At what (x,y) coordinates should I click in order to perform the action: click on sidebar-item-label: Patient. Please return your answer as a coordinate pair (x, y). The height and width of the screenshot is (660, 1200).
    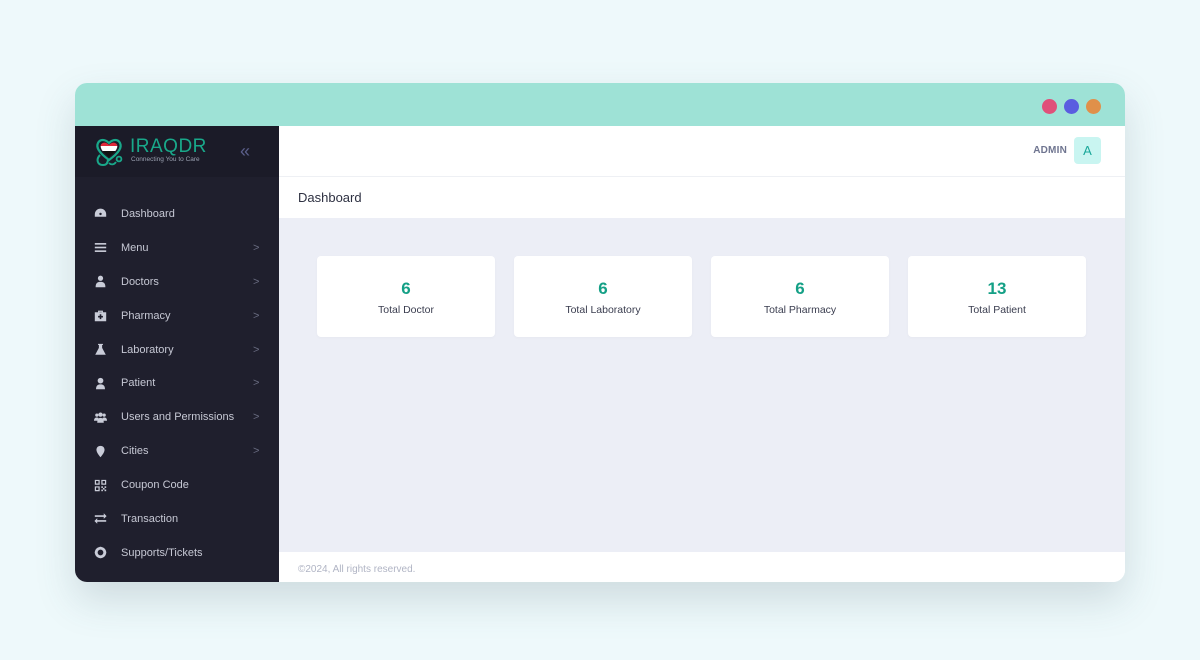
    Looking at the image, I should click on (138, 383).